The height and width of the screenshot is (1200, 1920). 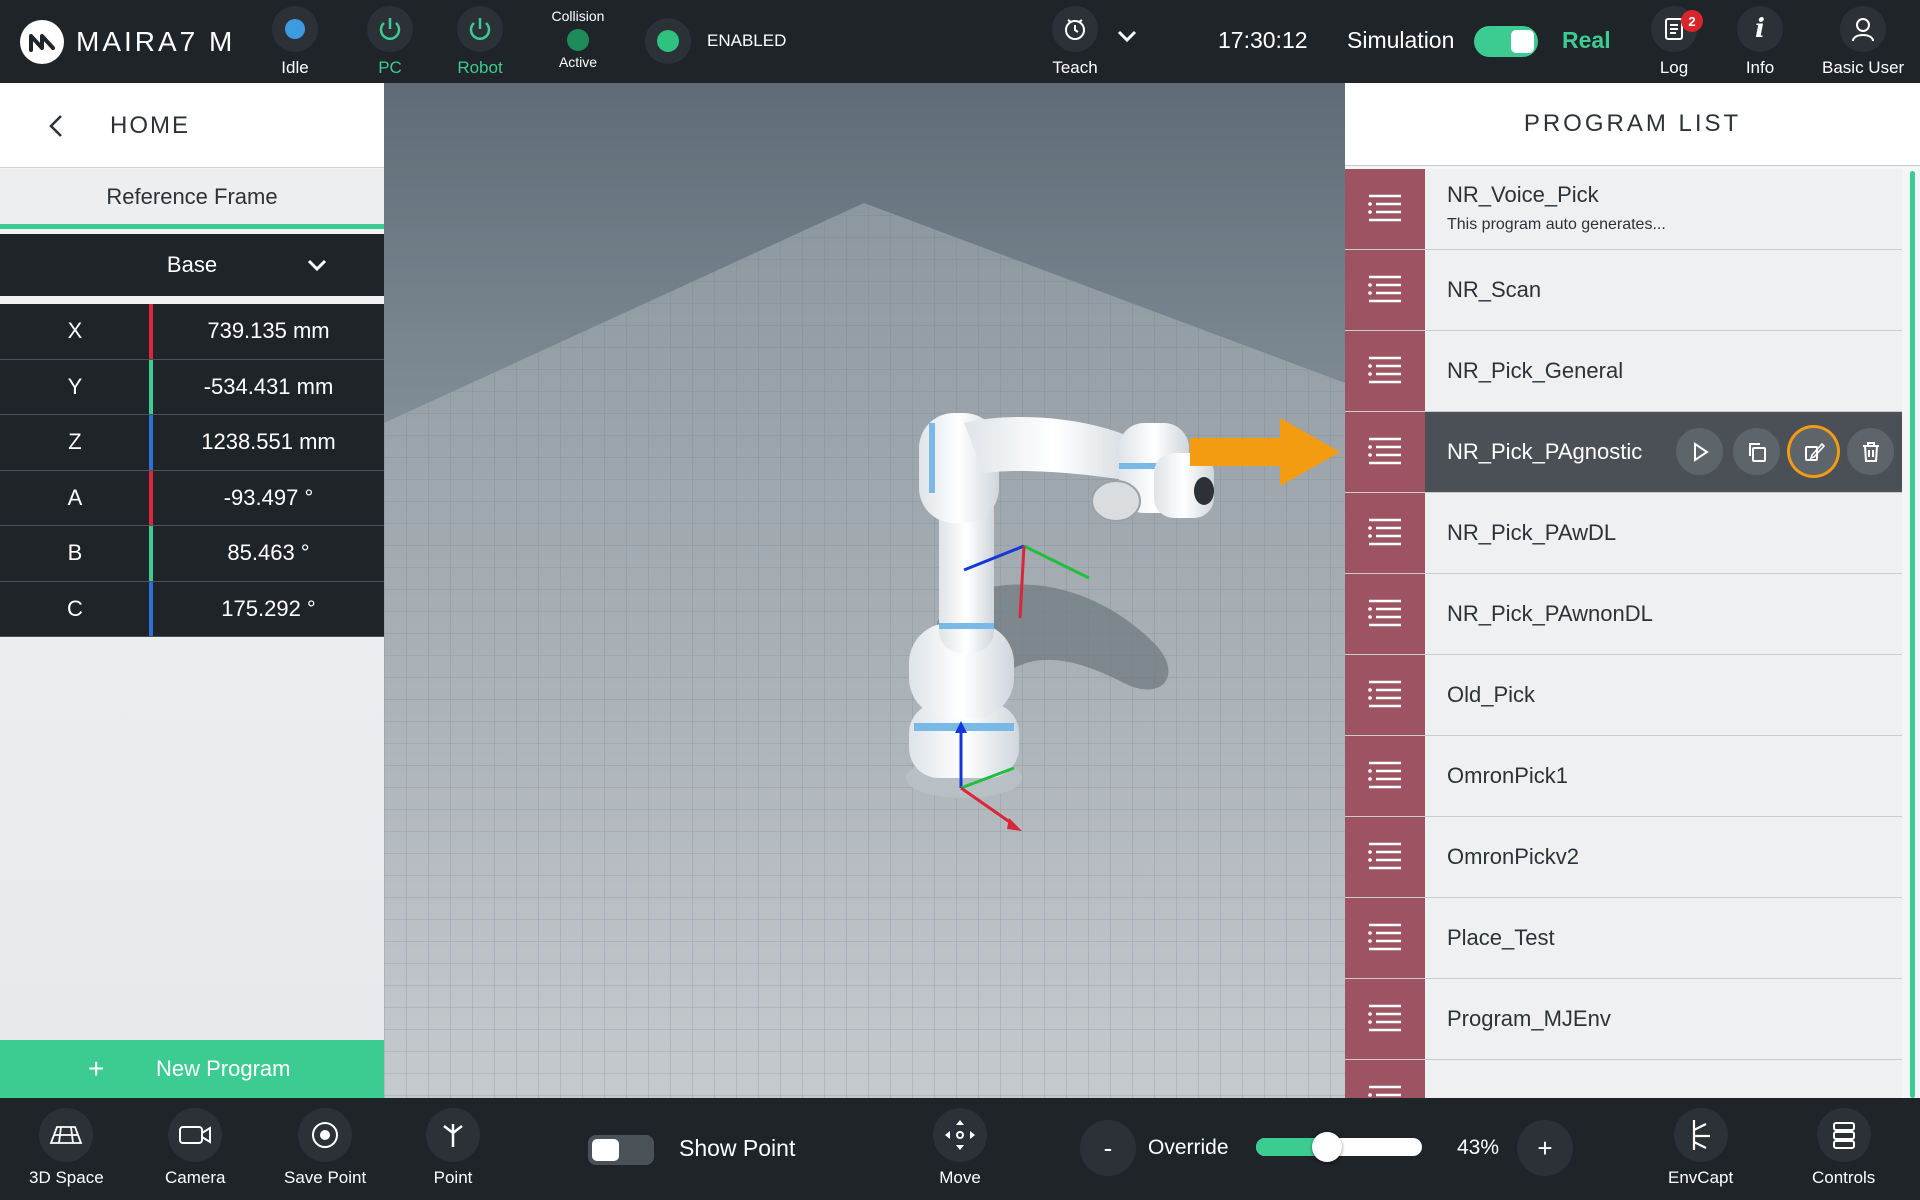 What do you see at coordinates (192, 498) in the screenshot?
I see `coord-row: A -93.497 °` at bounding box center [192, 498].